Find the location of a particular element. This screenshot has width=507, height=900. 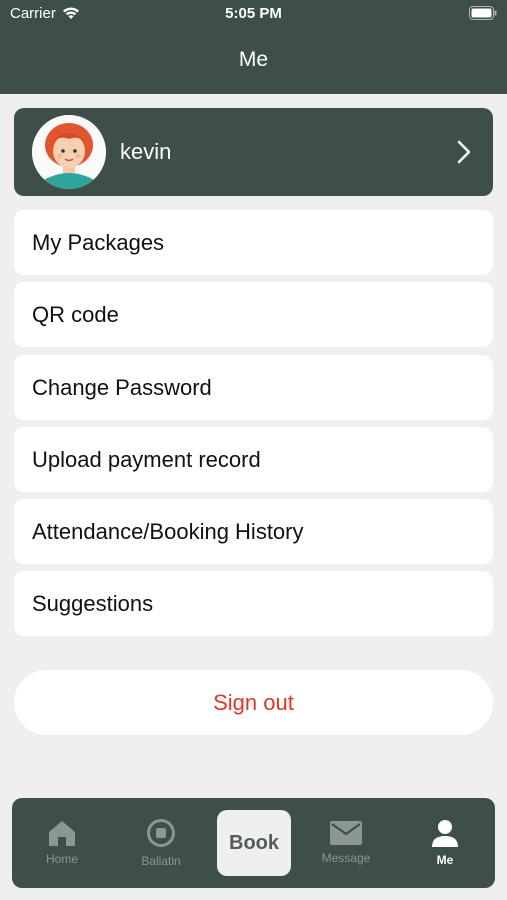

mail-icon is located at coordinates (346, 833).